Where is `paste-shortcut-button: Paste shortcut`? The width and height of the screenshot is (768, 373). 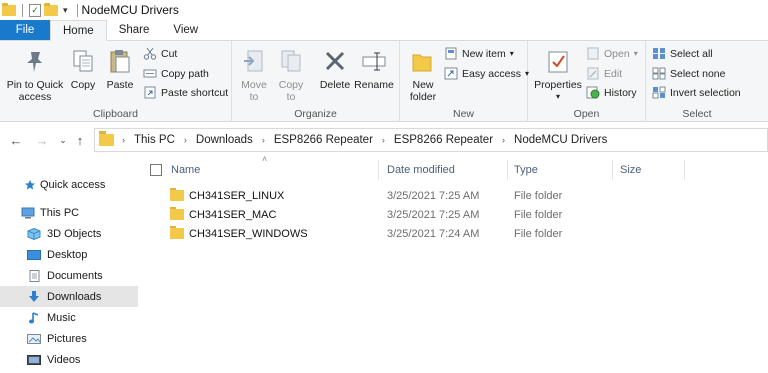
paste-shortcut-button: Paste shortcut is located at coordinates (185, 92).